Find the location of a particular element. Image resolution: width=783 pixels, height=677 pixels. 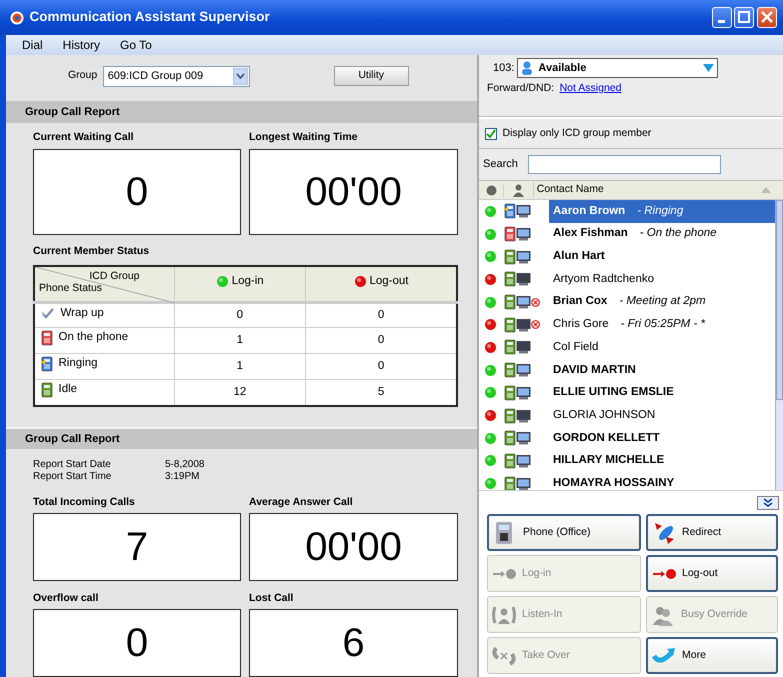

tile-label: Current Waiting Call is located at coordinates (84, 137).